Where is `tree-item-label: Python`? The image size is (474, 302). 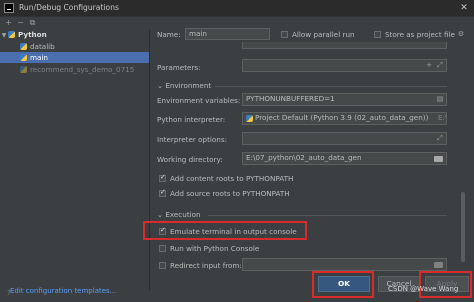
tree-item-label: Python is located at coordinates (32, 34).